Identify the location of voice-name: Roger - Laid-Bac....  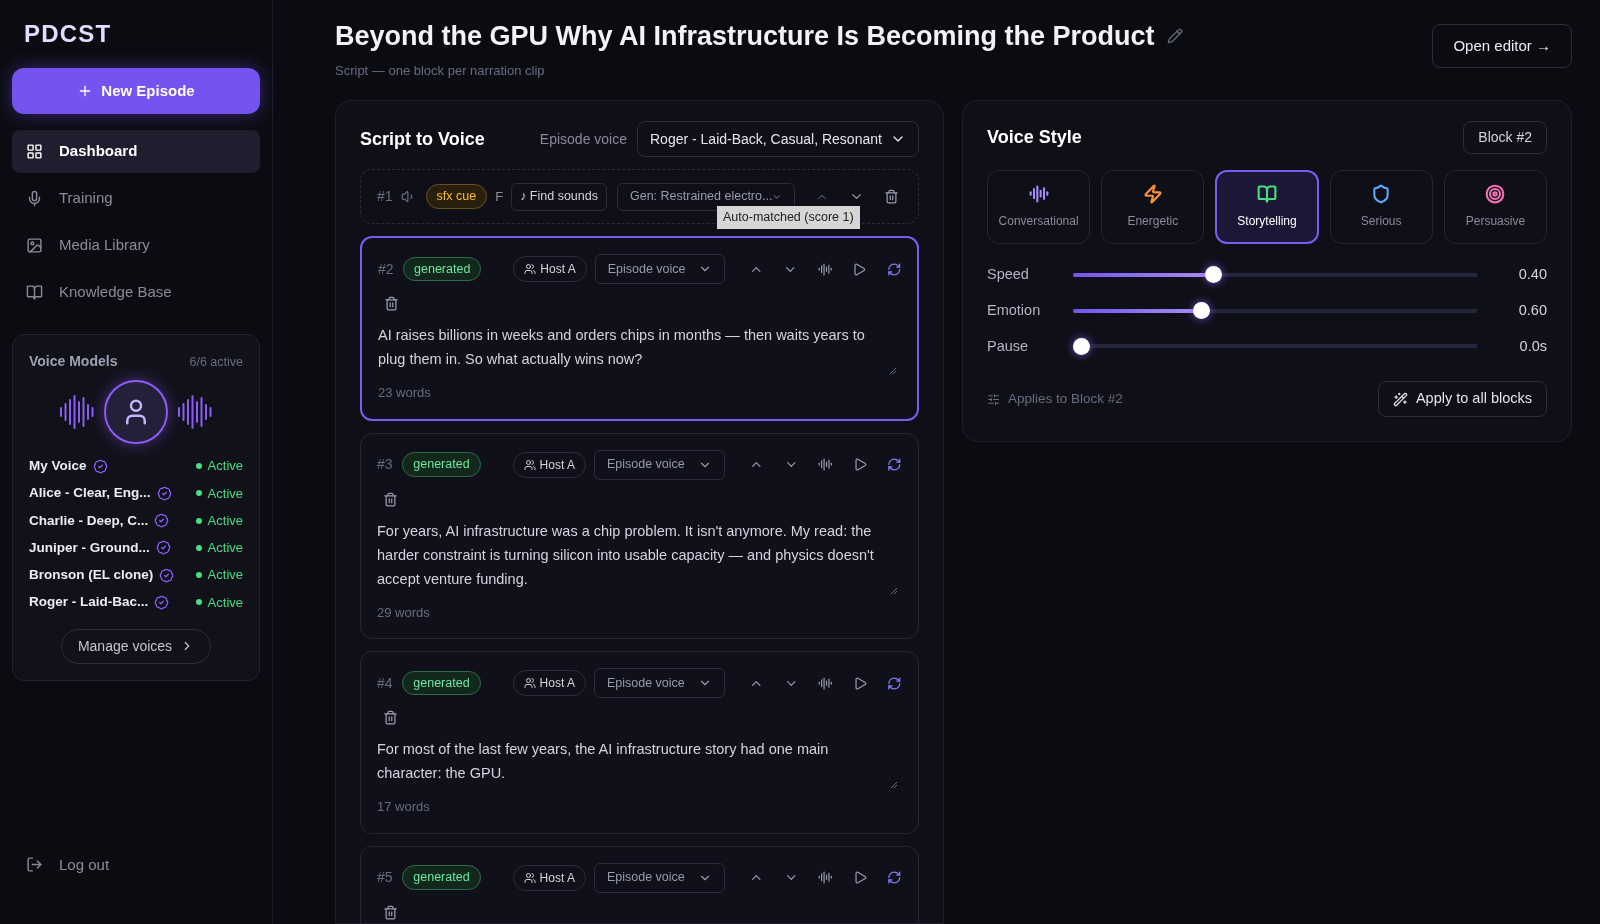
(89, 602).